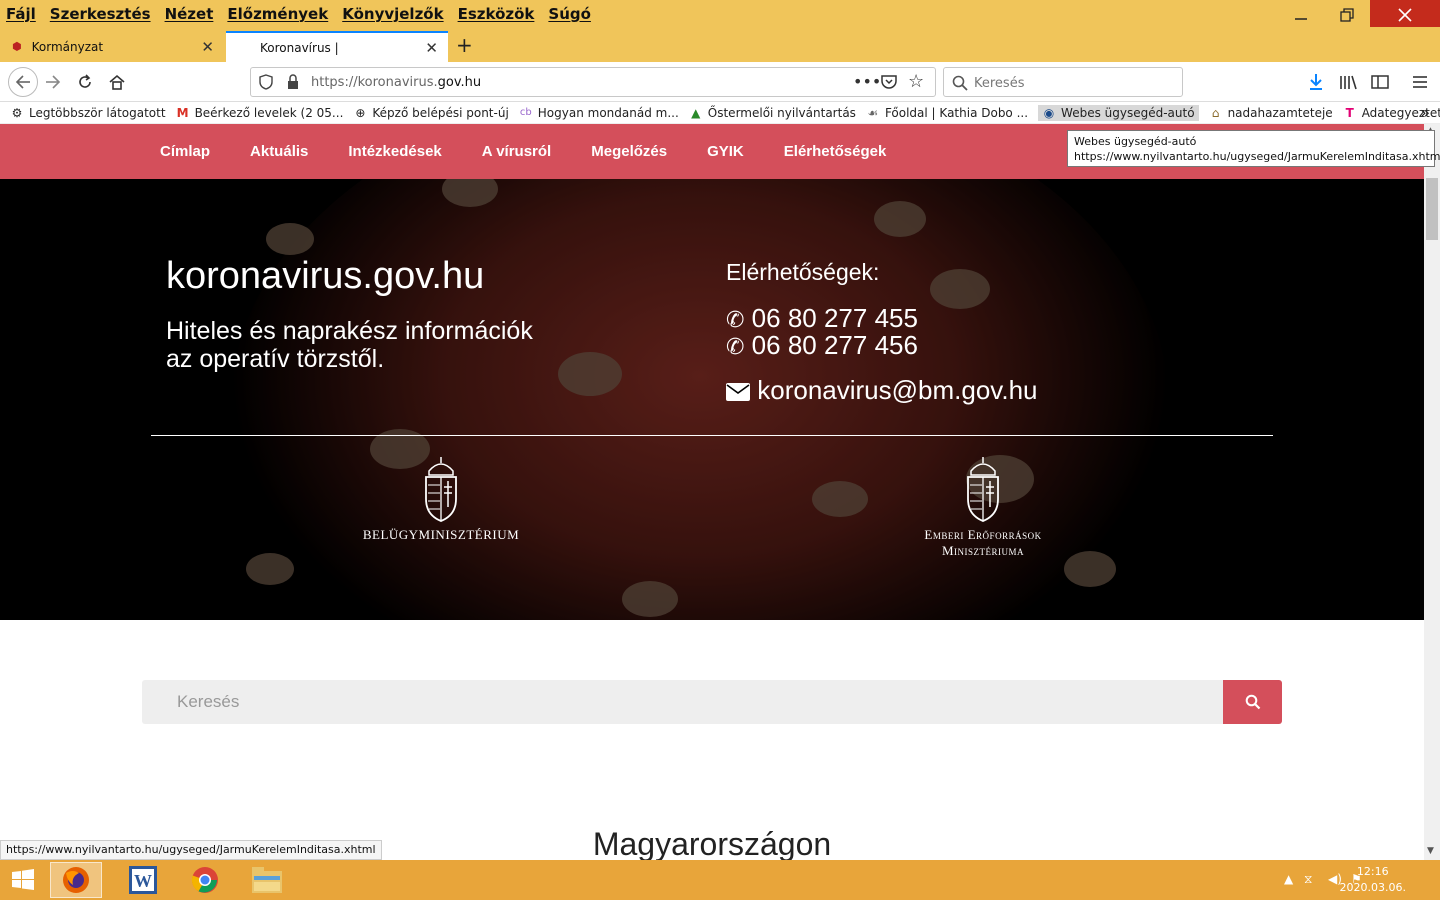 This screenshot has width=1440, height=900. What do you see at coordinates (496, 14) in the screenshot?
I see `menu-tools: Eszközök` at bounding box center [496, 14].